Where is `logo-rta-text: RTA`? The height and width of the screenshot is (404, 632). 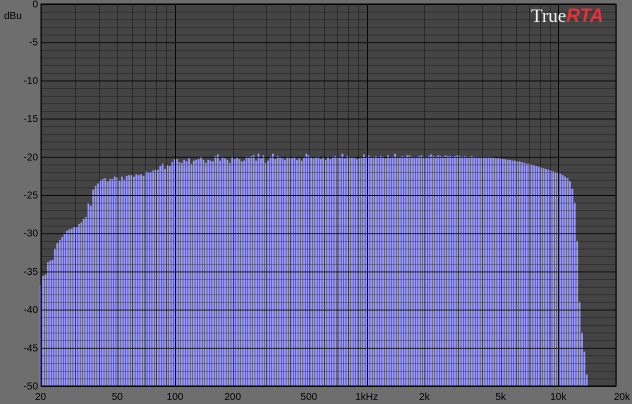 logo-rta-text: RTA is located at coordinates (584, 16).